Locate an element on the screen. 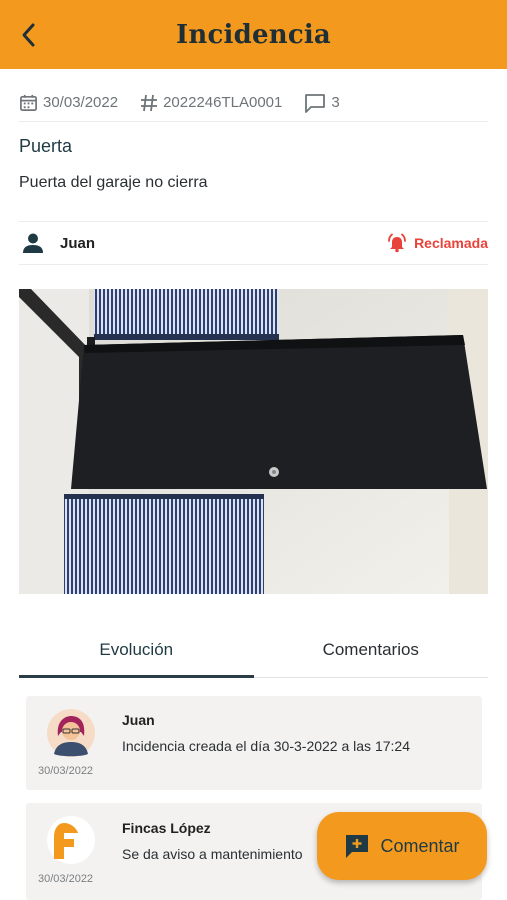  user-avatar-icon is located at coordinates (71, 733).